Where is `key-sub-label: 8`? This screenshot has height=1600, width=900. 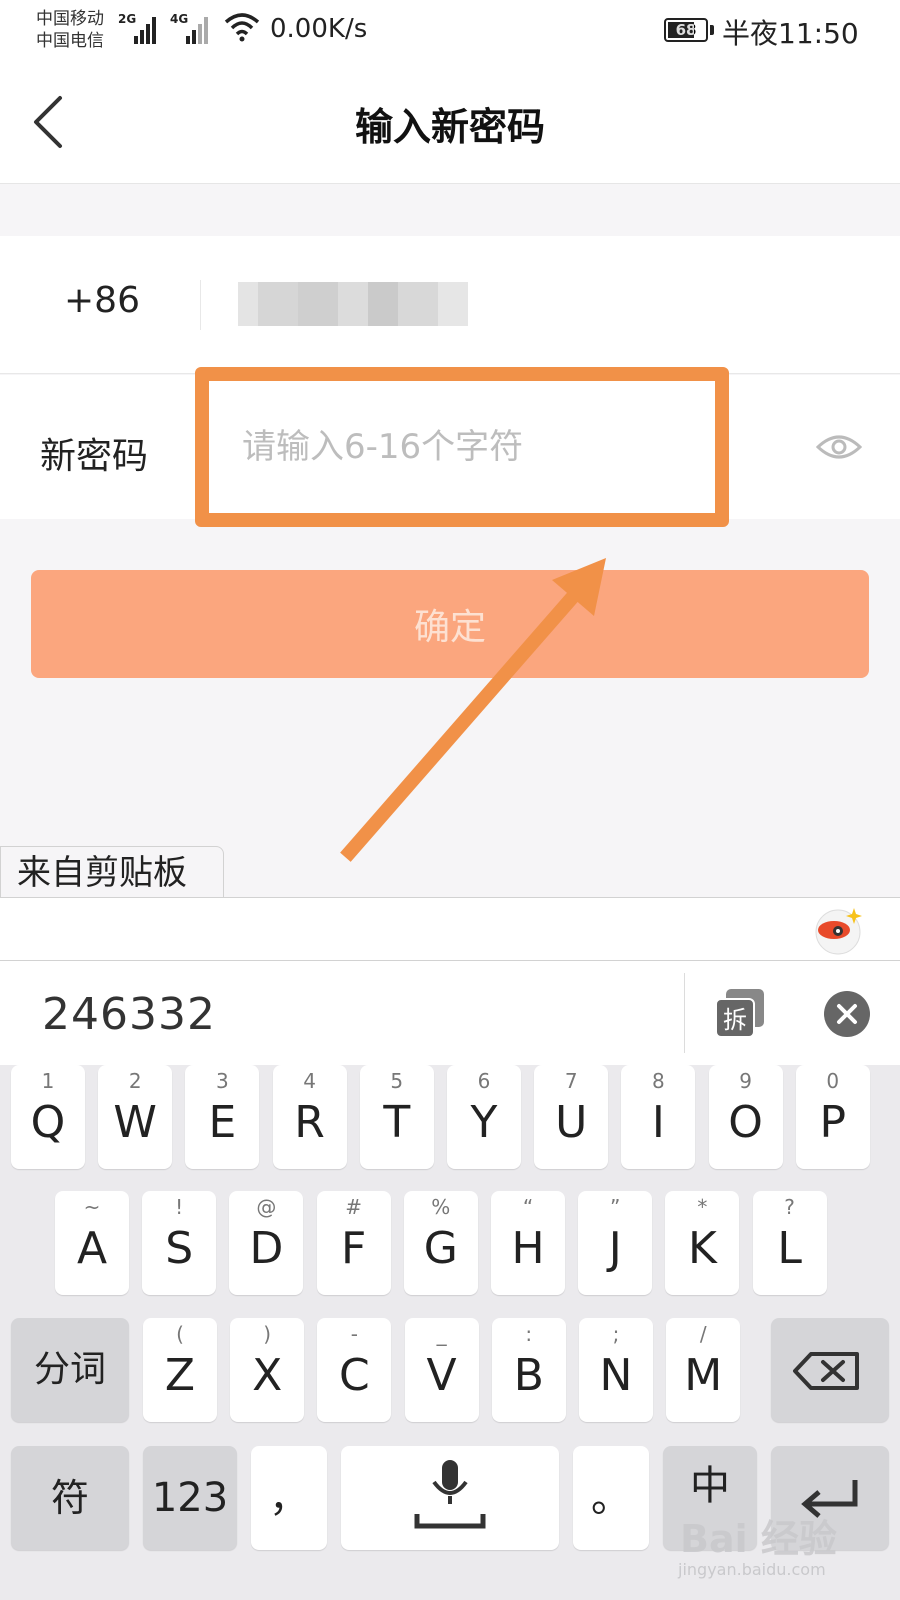
key-sub-label: 8 is located at coordinates (658, 1081).